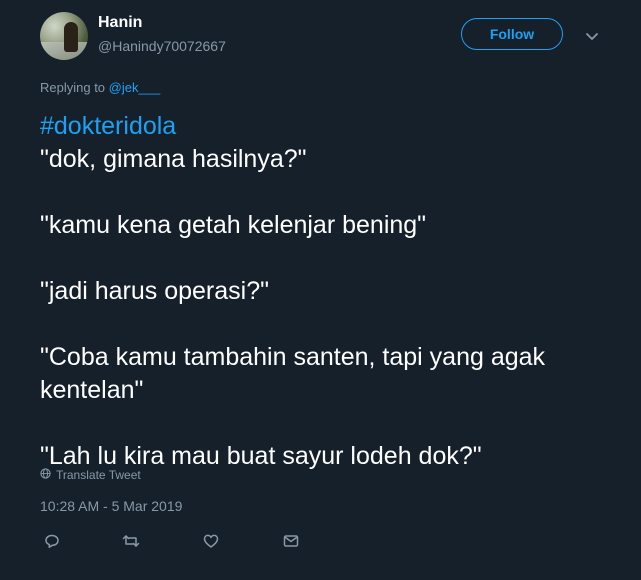  What do you see at coordinates (173, 159) in the screenshot?
I see `tweet-line: "dok, gimana hasilnya?"` at bounding box center [173, 159].